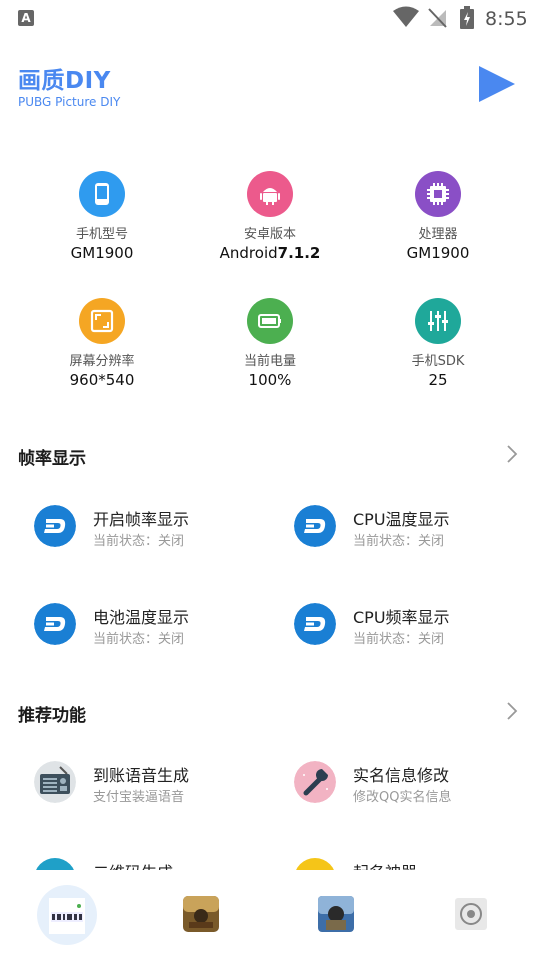 Image resolution: width=540 pixels, height=960 pixels. I want to click on settings-icon, so click(471, 914).